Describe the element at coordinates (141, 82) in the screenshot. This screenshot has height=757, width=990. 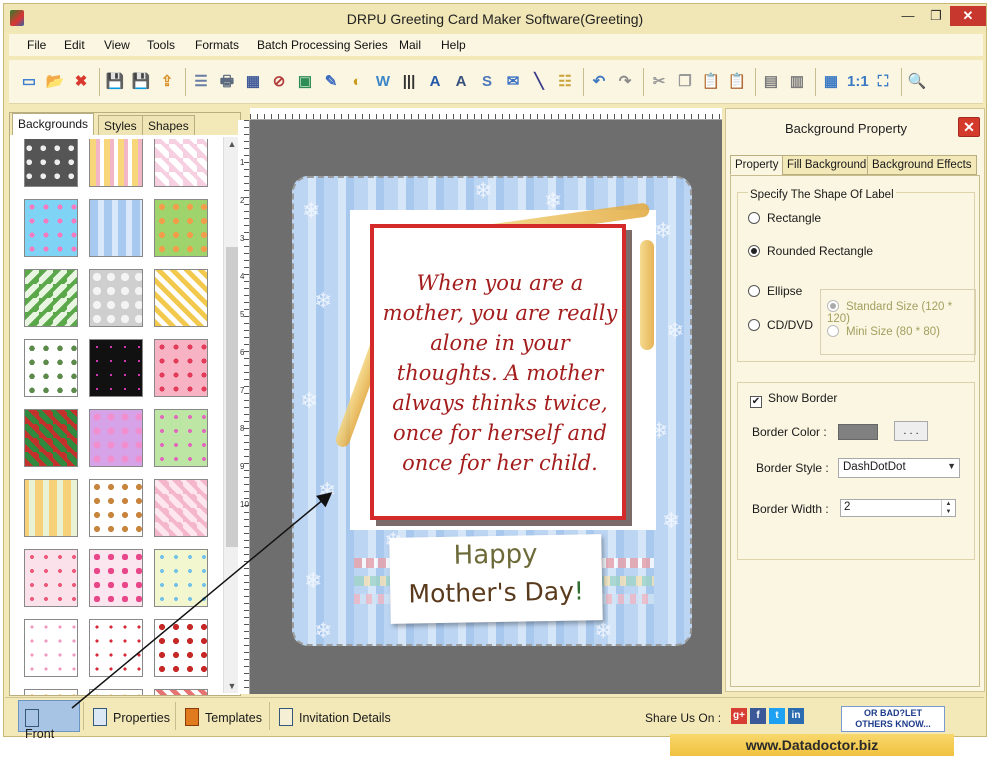
I see `save-as-icon: 💾` at that location.